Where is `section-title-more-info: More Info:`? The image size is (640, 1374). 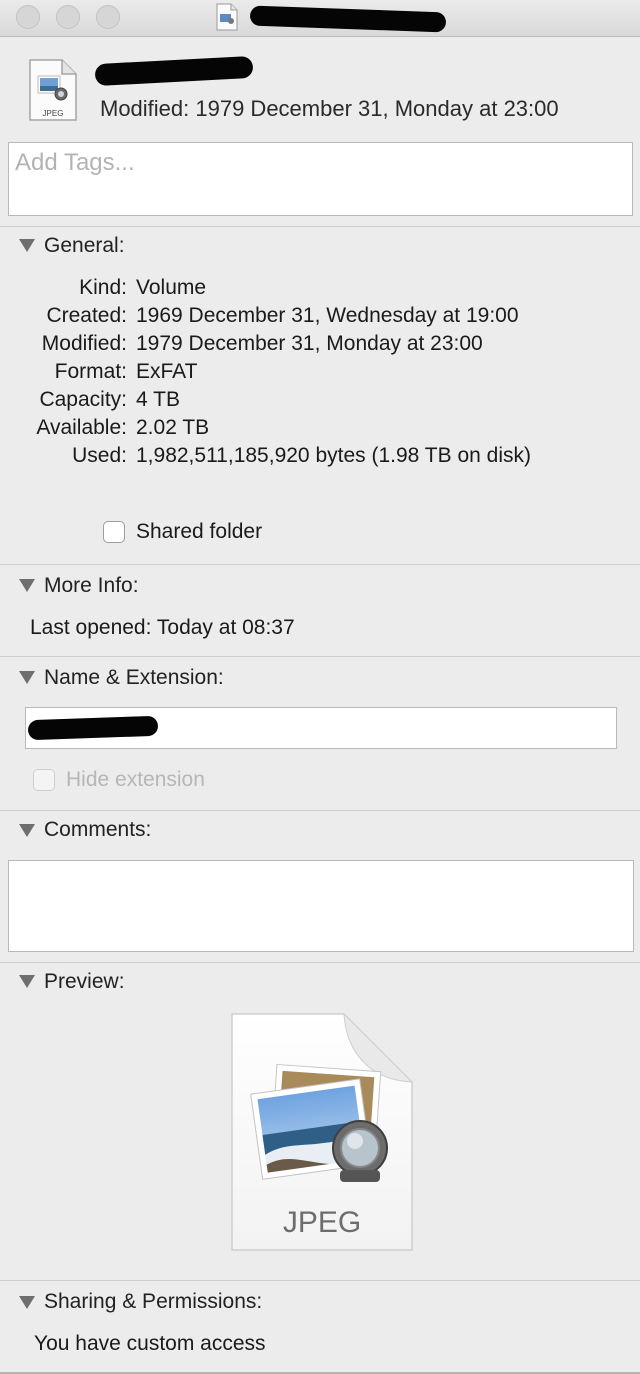 section-title-more-info: More Info: is located at coordinates (91, 586).